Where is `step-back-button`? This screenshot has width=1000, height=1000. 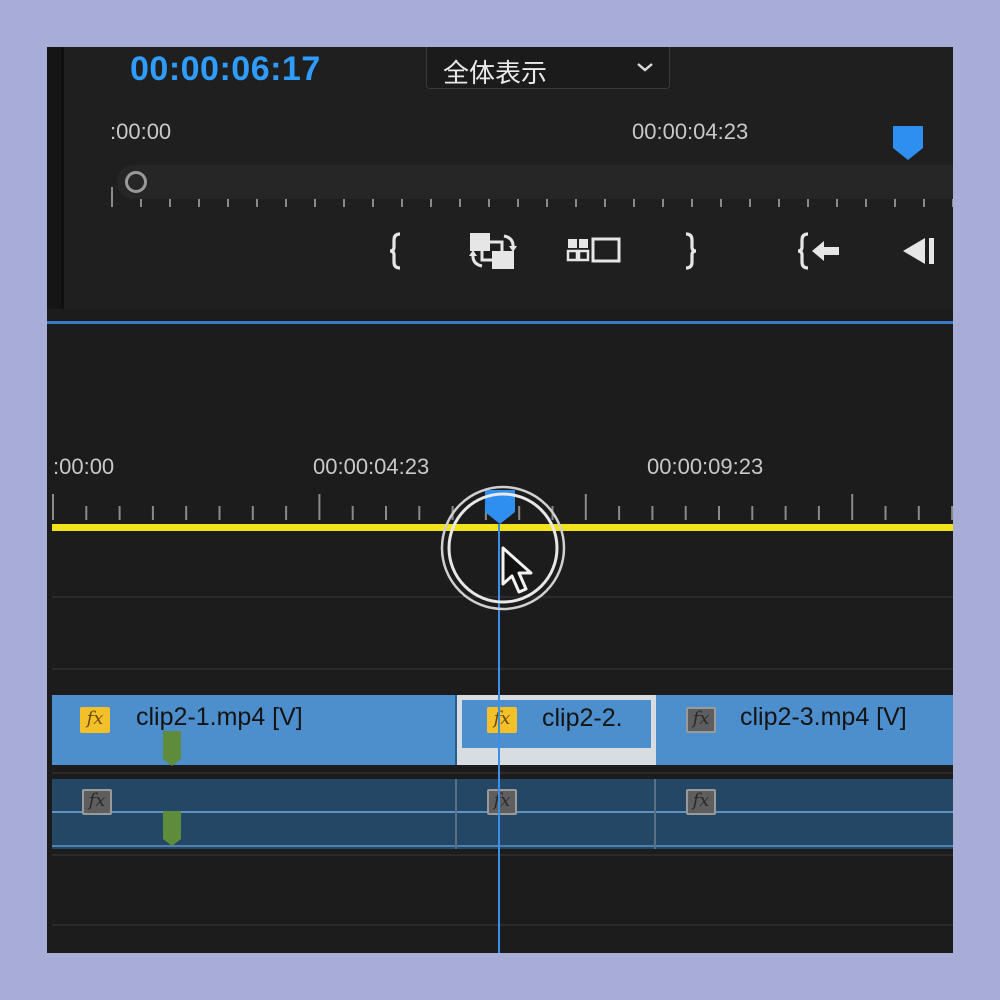 step-back-button is located at coordinates (919, 251).